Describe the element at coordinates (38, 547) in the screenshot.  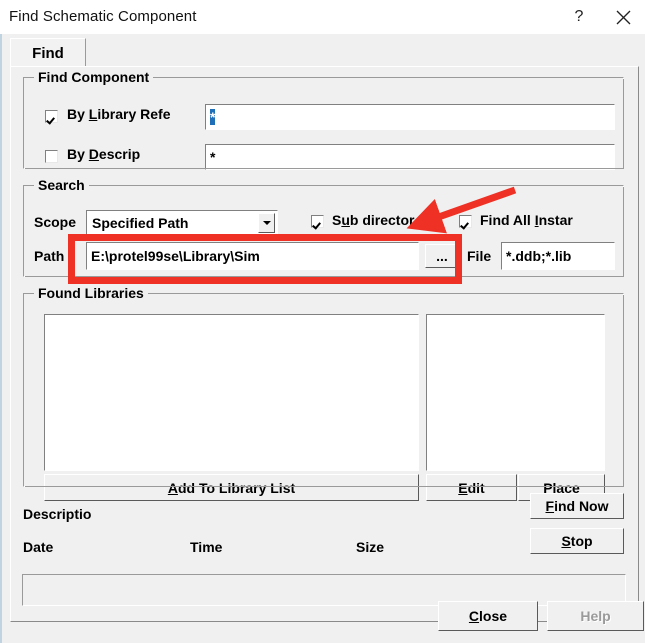
I see `date-column-label: Date` at that location.